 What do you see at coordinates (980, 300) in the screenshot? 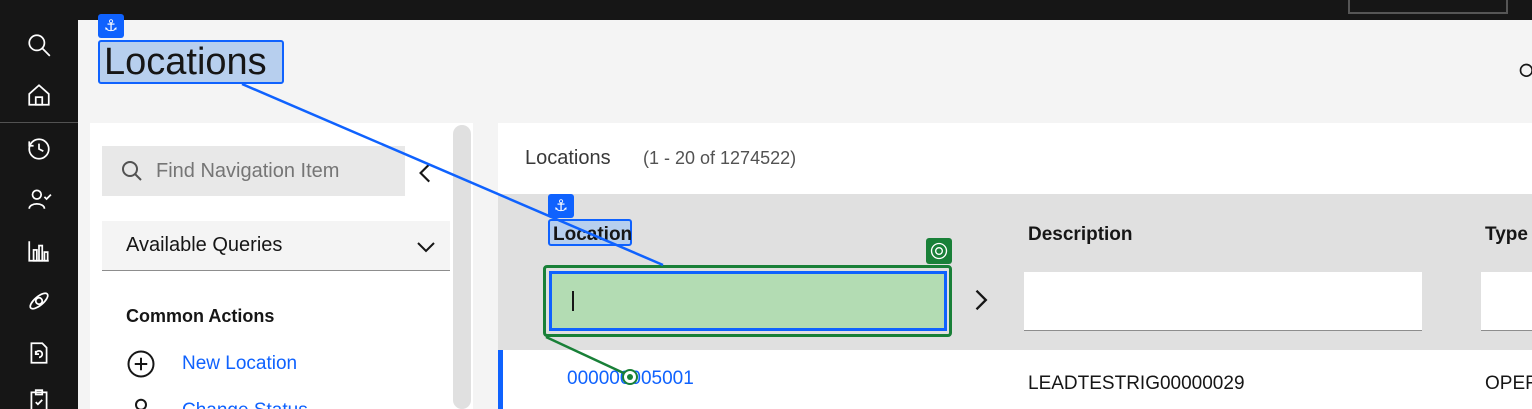
I see `chevron-right-icon` at bounding box center [980, 300].